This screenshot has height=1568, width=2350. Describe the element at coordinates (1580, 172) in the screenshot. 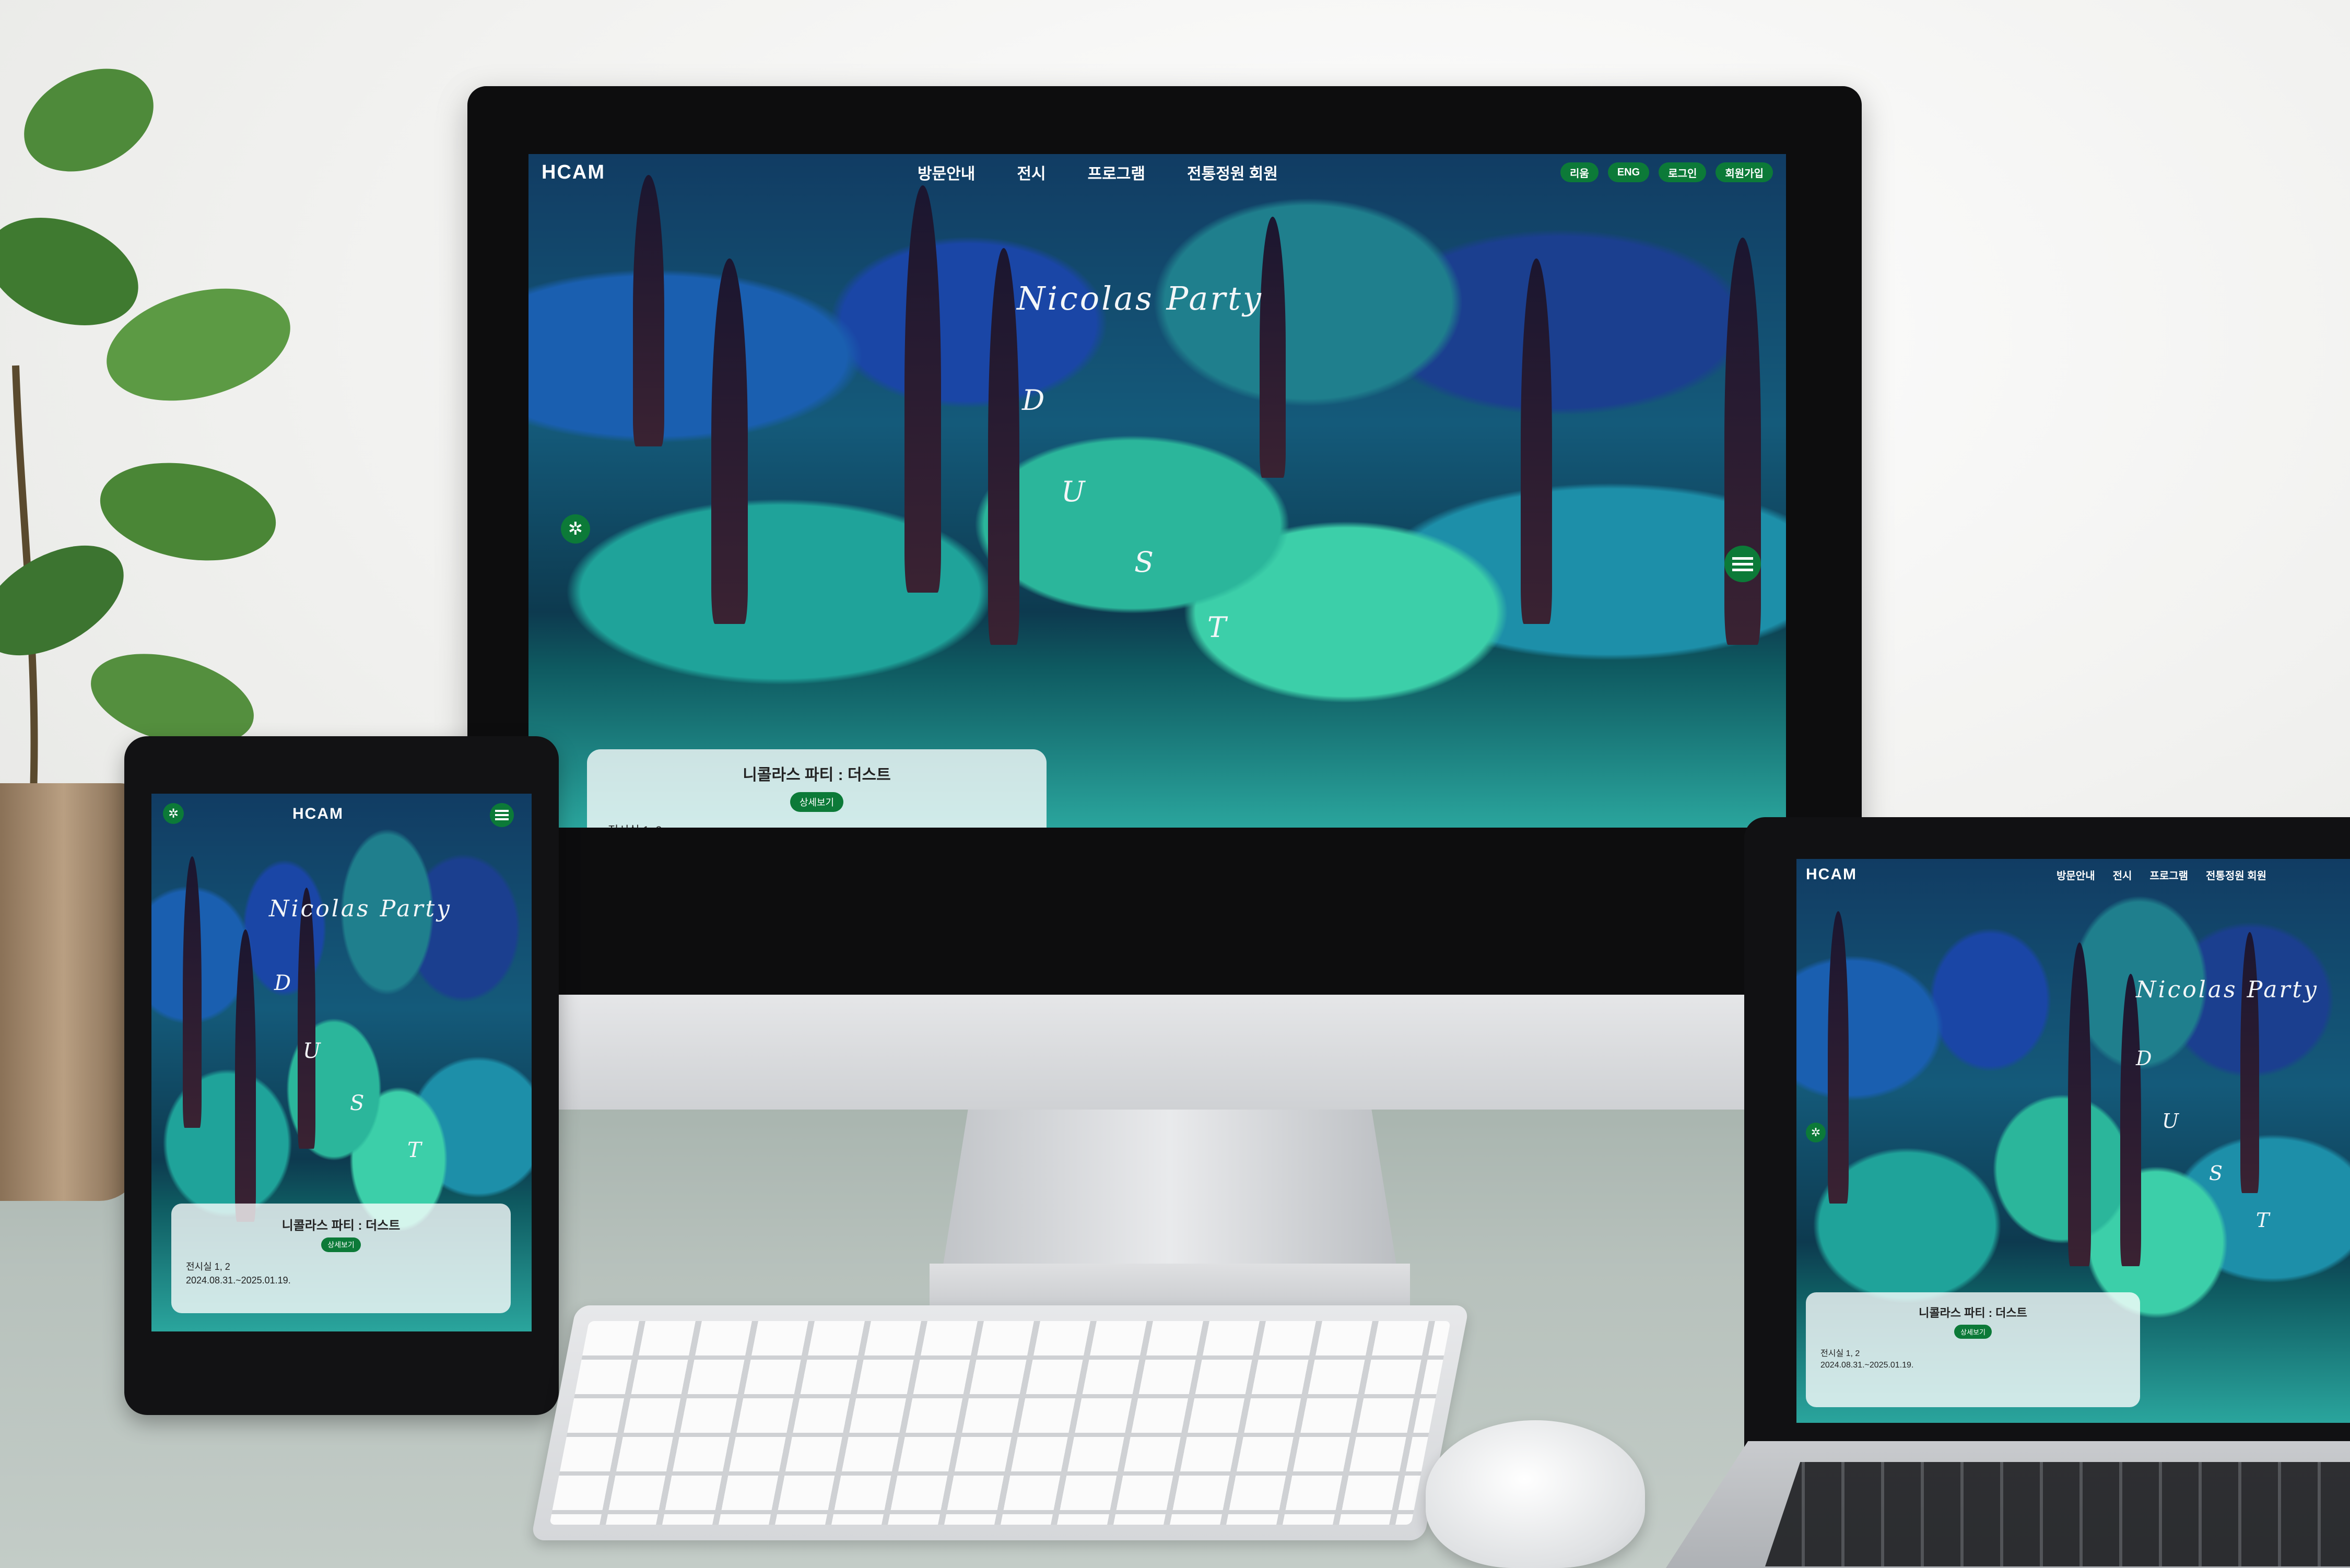

I see `leeum-link: 리움` at that location.